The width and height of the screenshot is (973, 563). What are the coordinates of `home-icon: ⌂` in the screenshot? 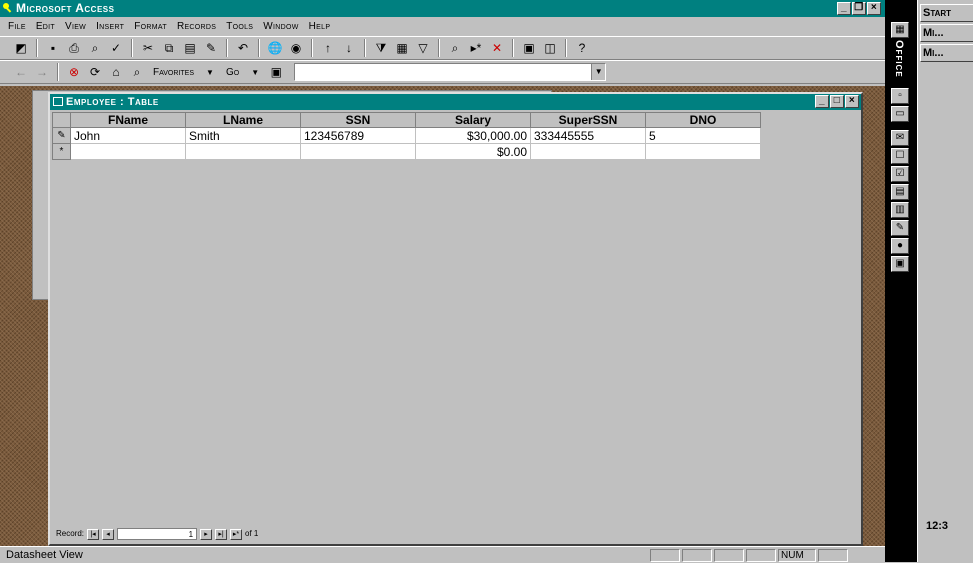 It's located at (116, 72).